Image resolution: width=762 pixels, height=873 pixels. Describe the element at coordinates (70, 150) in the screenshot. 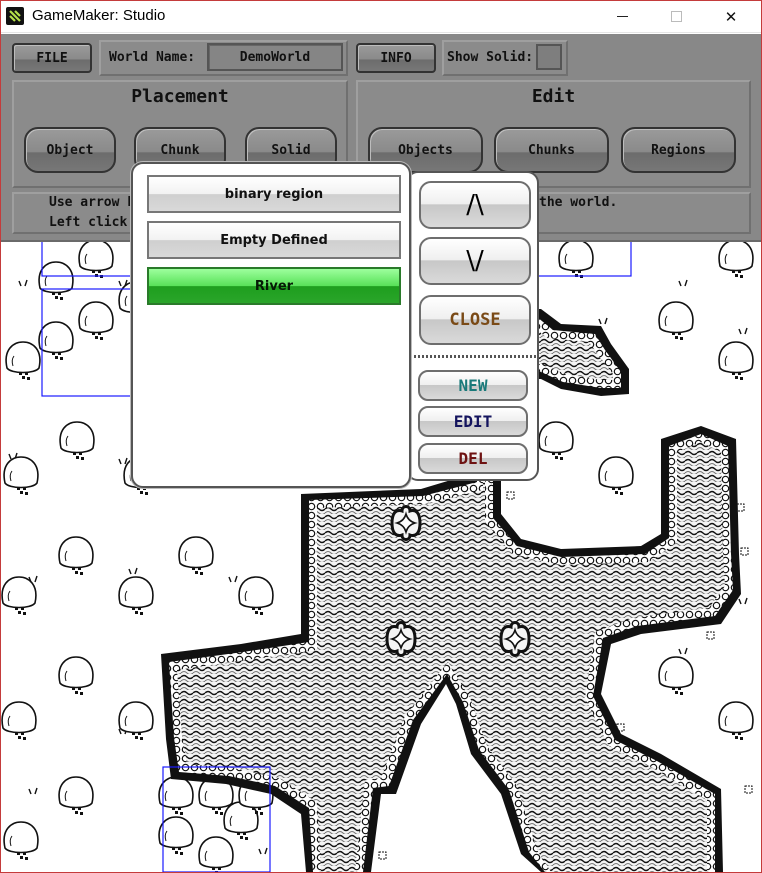

I see `place-object-button: Object` at that location.